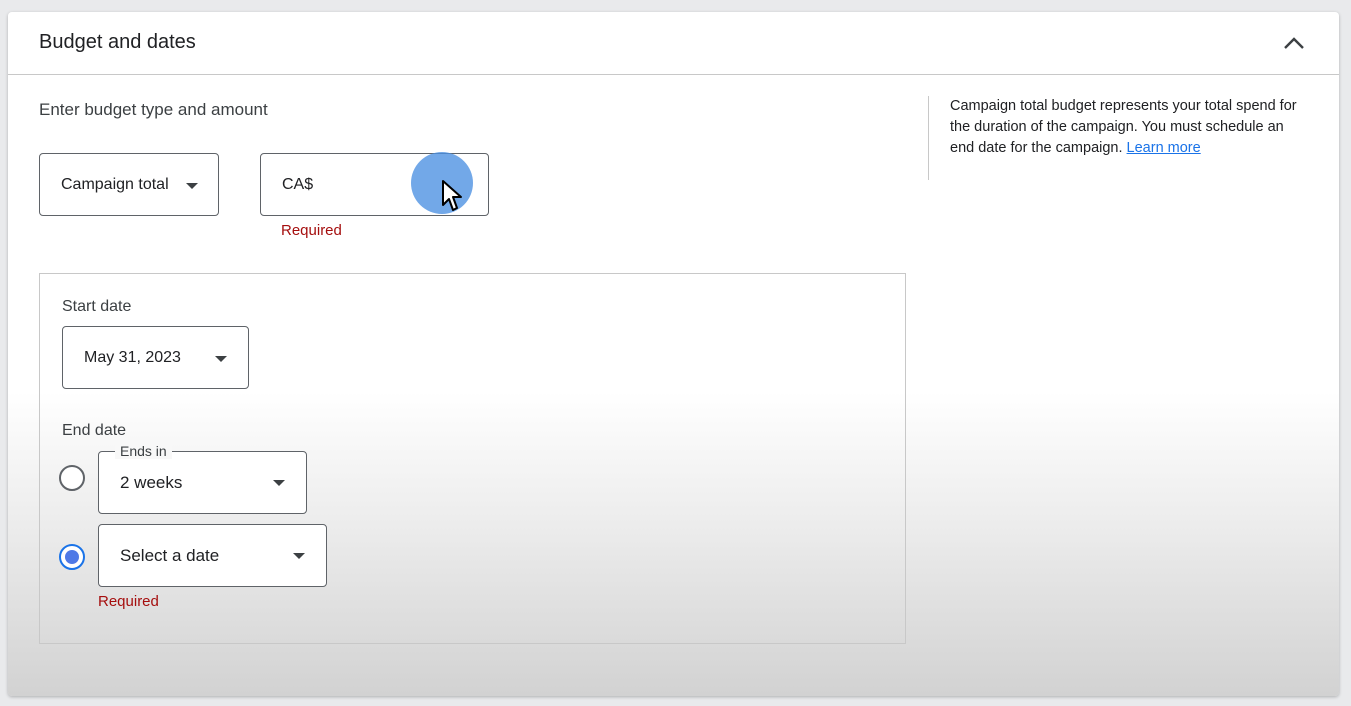  Describe the element at coordinates (153, 109) in the screenshot. I see `budget-section-label: Enter budget type and amount` at that location.